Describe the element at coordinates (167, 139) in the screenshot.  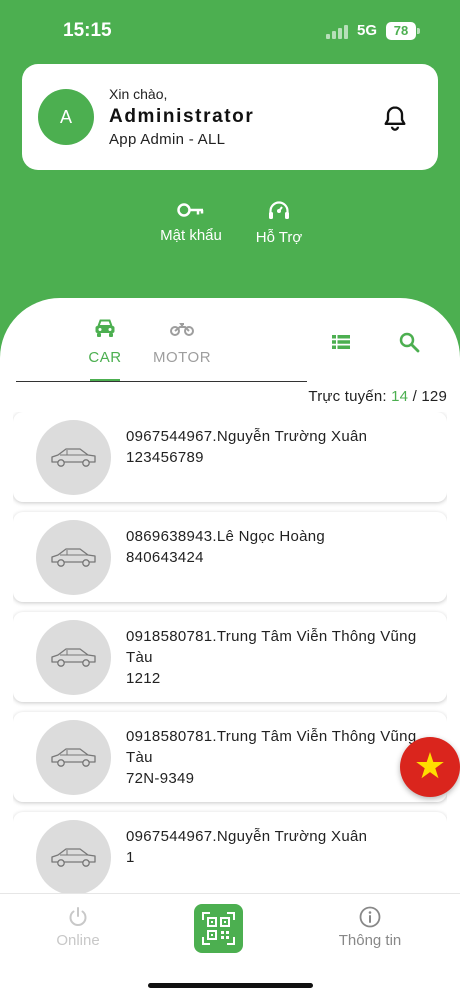
I see `user-role: App Admin - ALL` at that location.